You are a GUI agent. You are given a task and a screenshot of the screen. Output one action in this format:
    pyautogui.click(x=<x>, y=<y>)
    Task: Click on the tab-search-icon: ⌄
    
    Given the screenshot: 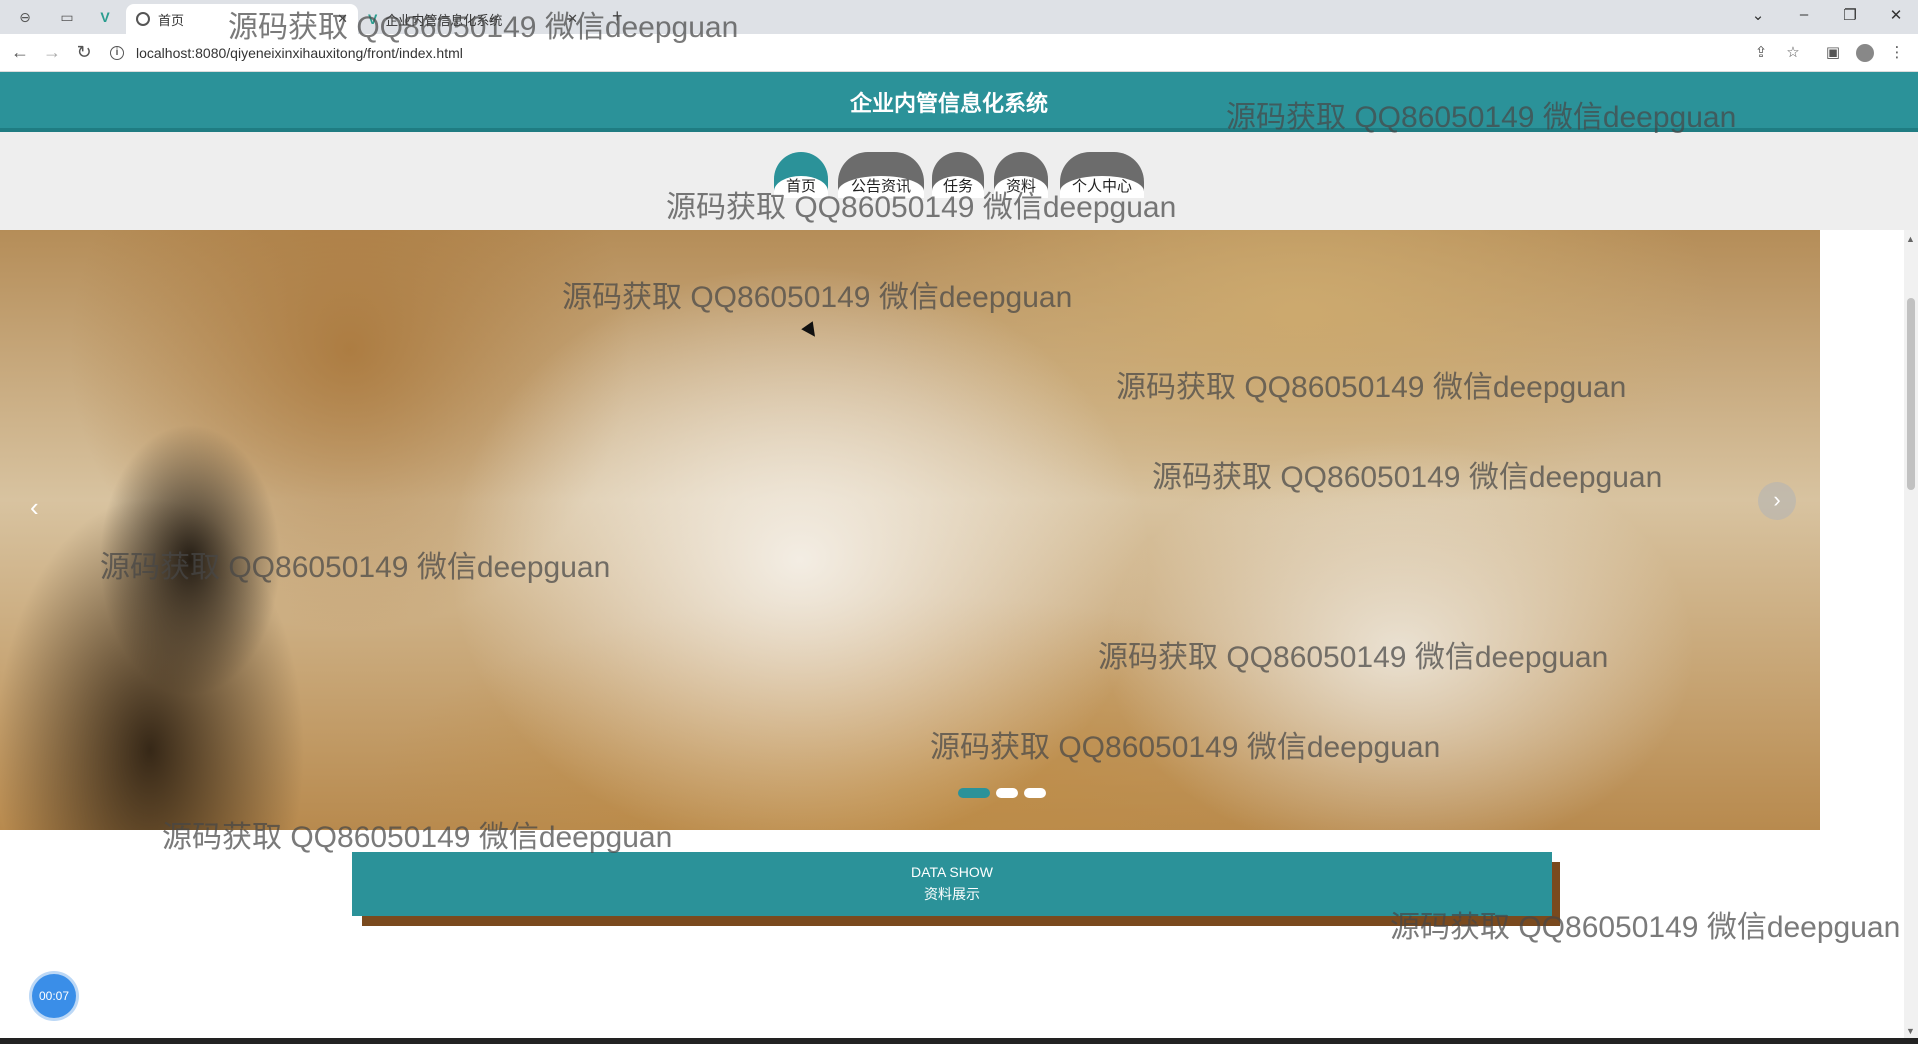 What is the action you would take?
    pyautogui.click(x=1758, y=15)
    